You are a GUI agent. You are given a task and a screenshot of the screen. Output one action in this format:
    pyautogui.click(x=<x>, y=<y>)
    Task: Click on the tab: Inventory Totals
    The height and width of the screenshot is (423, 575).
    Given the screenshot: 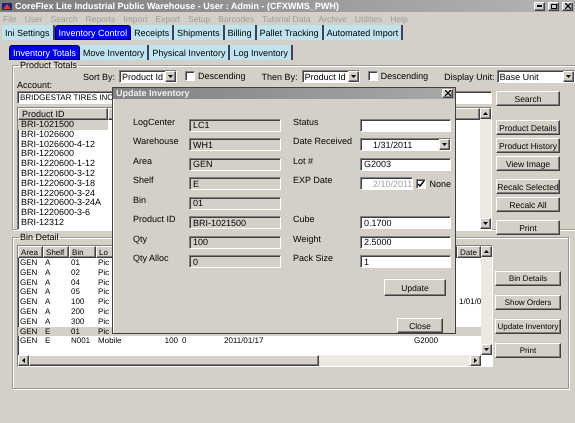 What is the action you would take?
    pyautogui.click(x=44, y=52)
    